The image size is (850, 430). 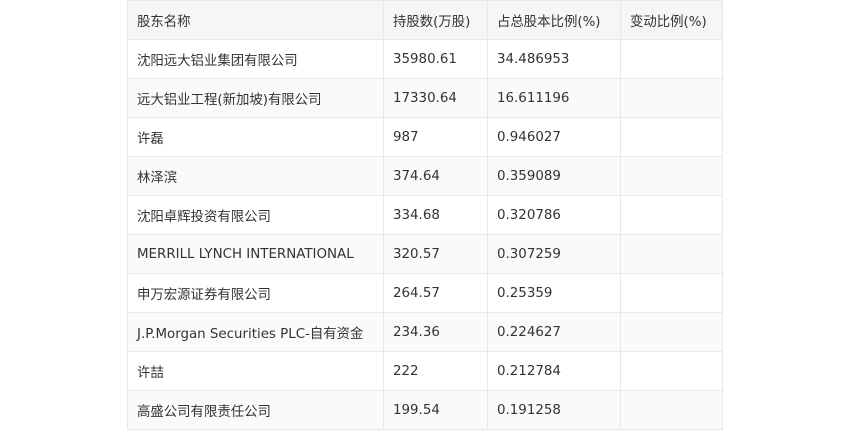 I want to click on cell-share-ratio: 0.320786, so click(x=554, y=215).